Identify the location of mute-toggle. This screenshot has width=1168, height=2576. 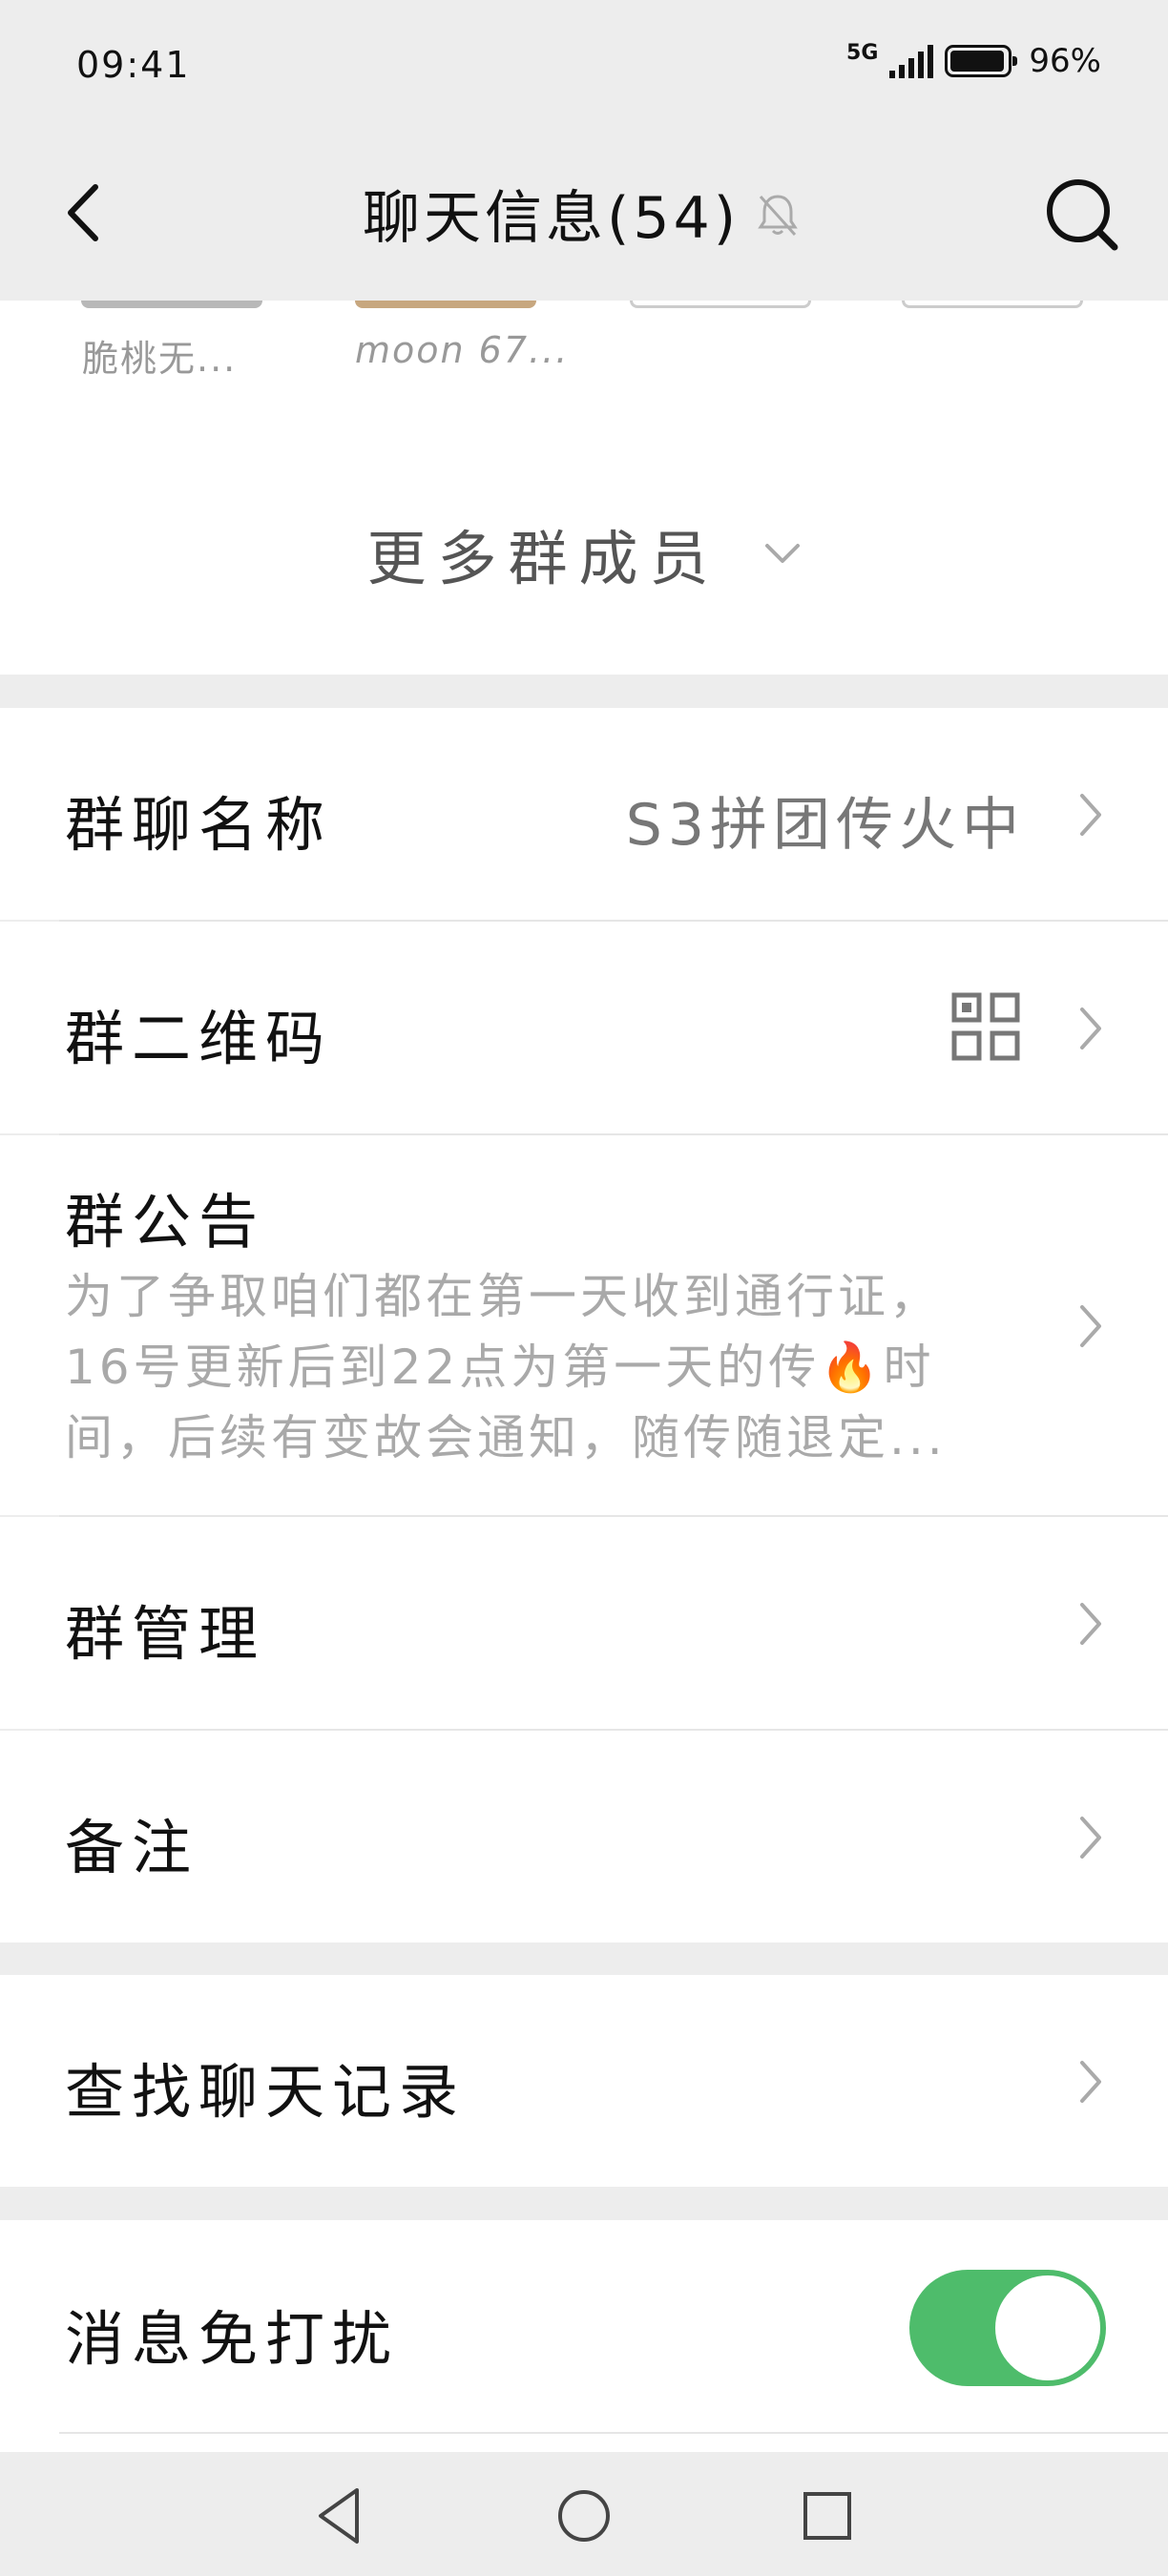
(1007, 2328).